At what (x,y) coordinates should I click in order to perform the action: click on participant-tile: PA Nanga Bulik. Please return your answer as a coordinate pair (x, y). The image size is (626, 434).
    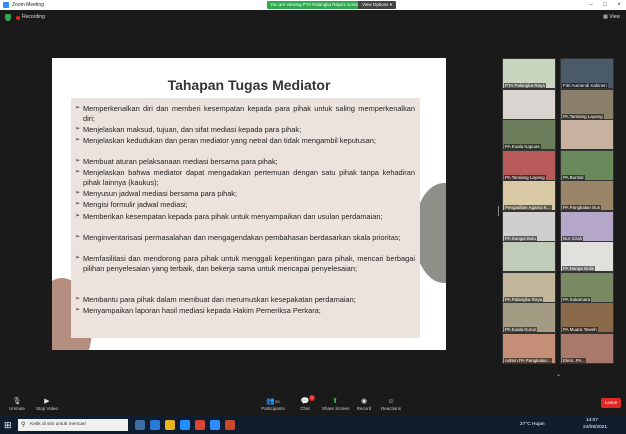
    Looking at the image, I should click on (587, 256).